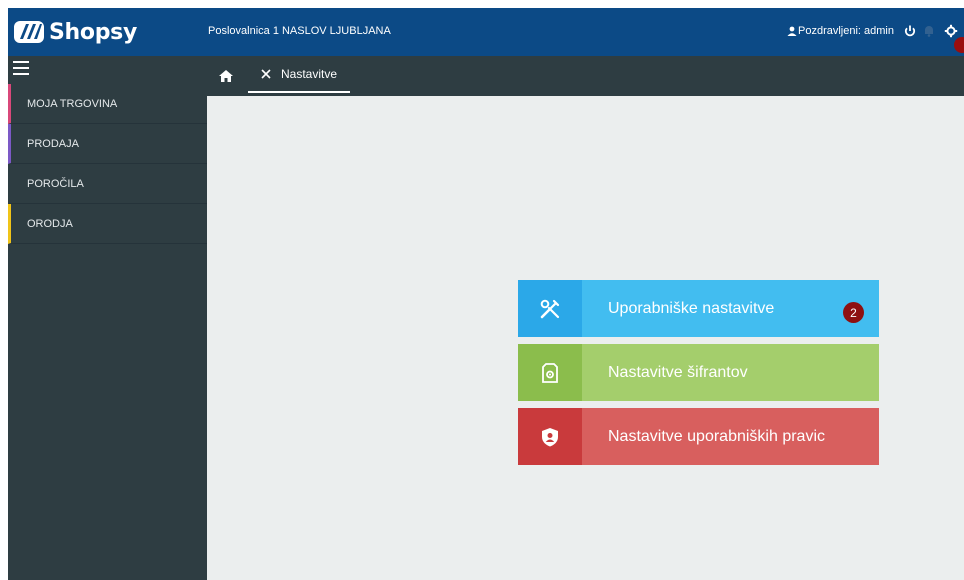  Describe the element at coordinates (299, 31) in the screenshot. I see `branch-name: Poslovalnica 1 NASLOV LJUBLJANA` at that location.